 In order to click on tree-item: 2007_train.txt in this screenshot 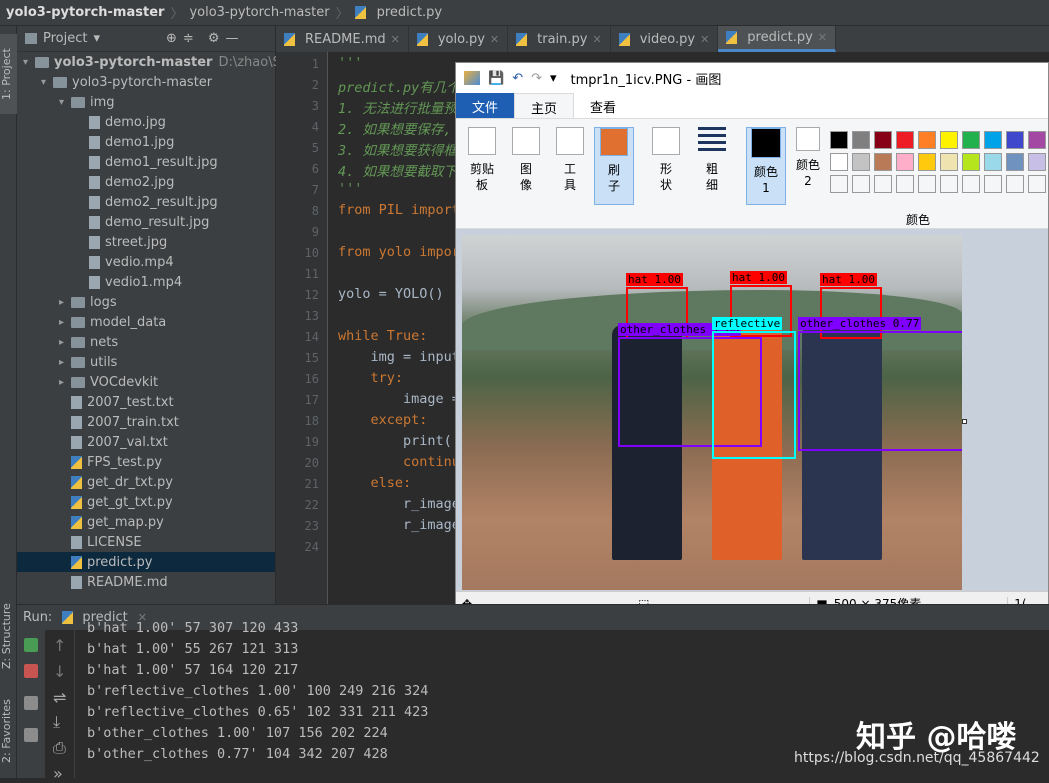, I will do `click(98, 422)`.